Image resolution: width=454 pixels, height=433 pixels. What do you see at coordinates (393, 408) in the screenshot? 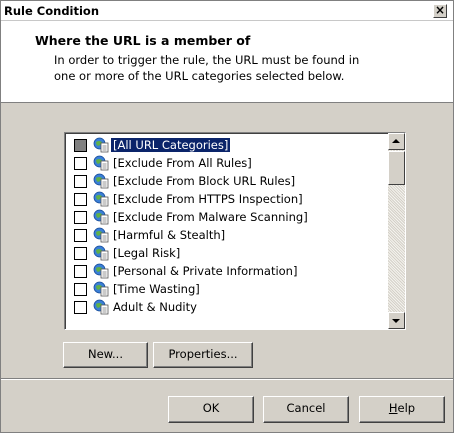
I see `help-mnemonic: H` at bounding box center [393, 408].